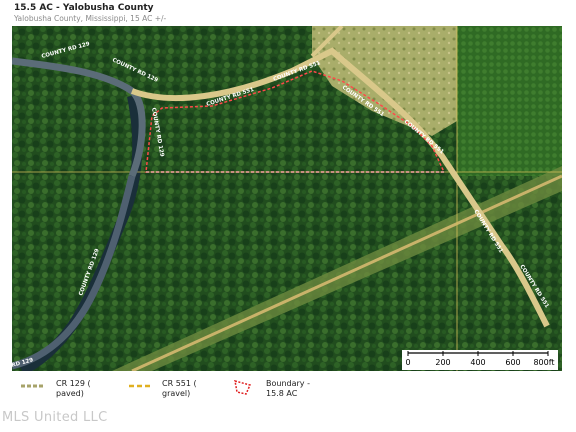 This screenshot has width=576, height=432. What do you see at coordinates (243, 387) in the screenshot?
I see `boundary-symbol` at bounding box center [243, 387].